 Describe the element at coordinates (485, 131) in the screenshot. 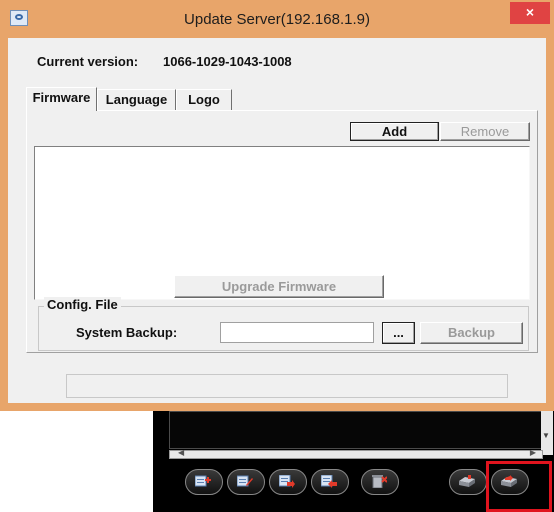

I see `remove-button: Remove` at that location.